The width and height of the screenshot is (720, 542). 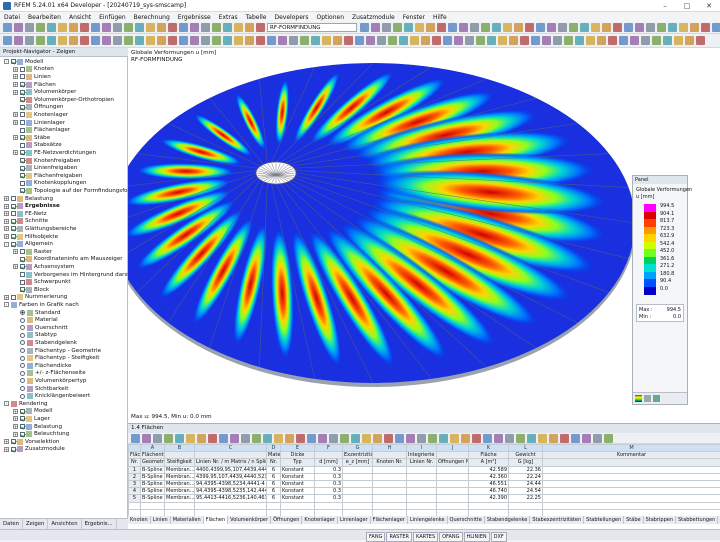 What do you see at coordinates (425, 537) in the screenshot?
I see `status-toggle-kartes: KARTES` at bounding box center [425, 537].